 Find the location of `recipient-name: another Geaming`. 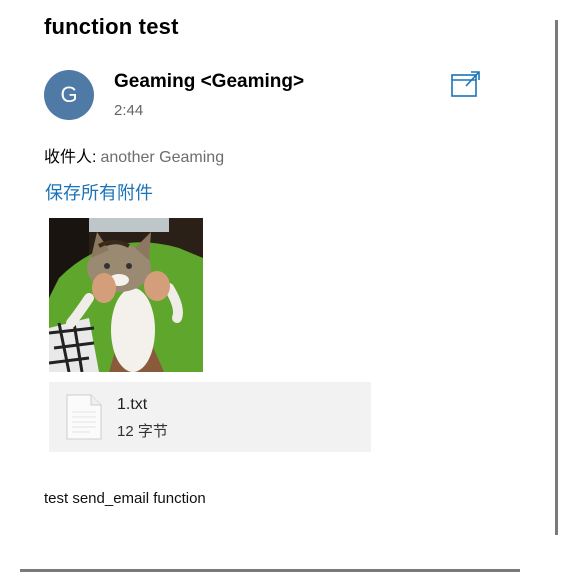

recipient-name: another Geaming is located at coordinates (162, 157).